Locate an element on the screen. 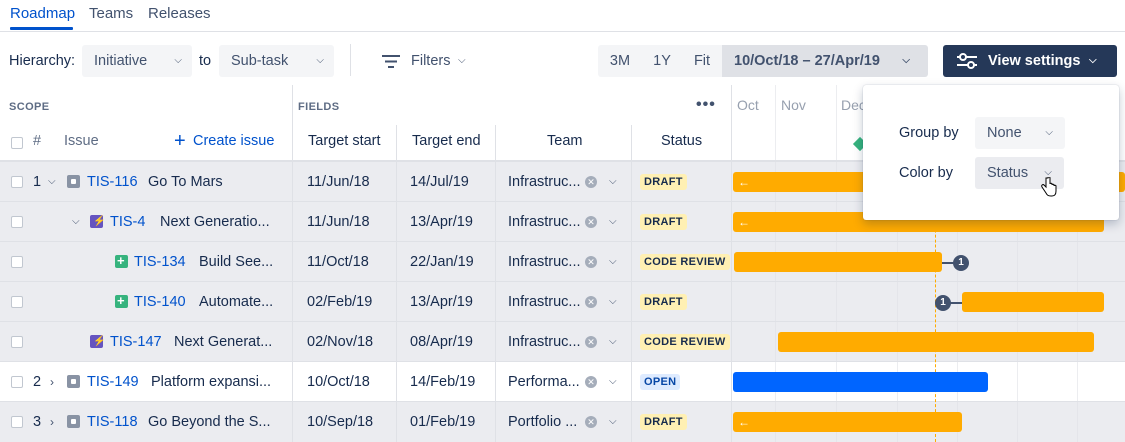 This screenshot has width=1125, height=442. issue-summary: Go To Mars is located at coordinates (185, 182).